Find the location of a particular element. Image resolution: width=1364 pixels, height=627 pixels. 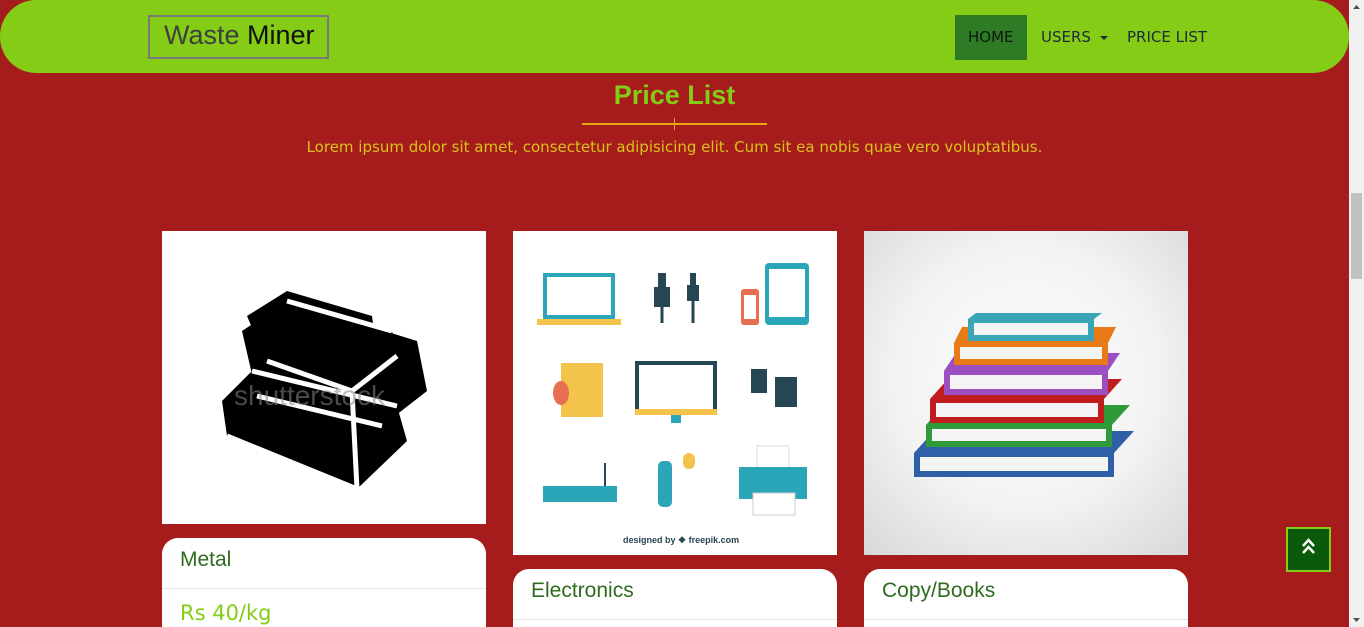

books-card: Copy/Books is located at coordinates (1026, 598).